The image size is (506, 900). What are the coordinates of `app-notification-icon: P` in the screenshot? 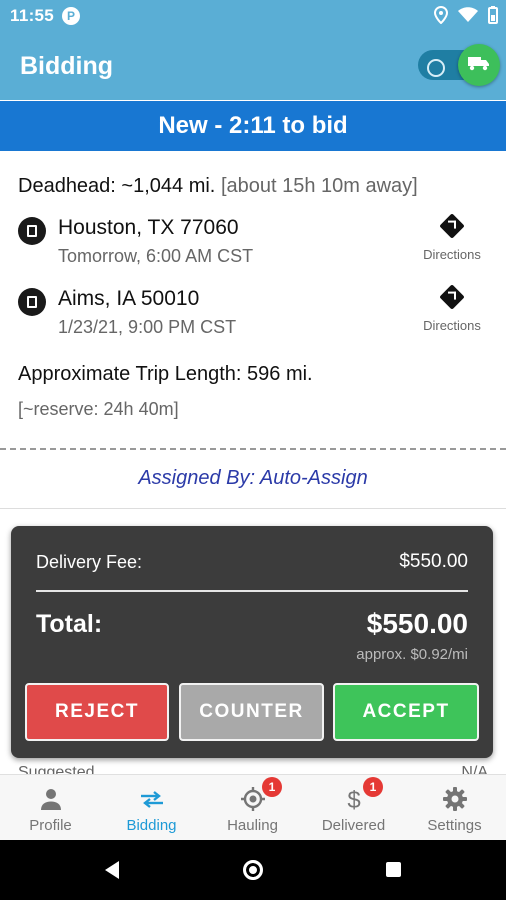 It's located at (71, 16).